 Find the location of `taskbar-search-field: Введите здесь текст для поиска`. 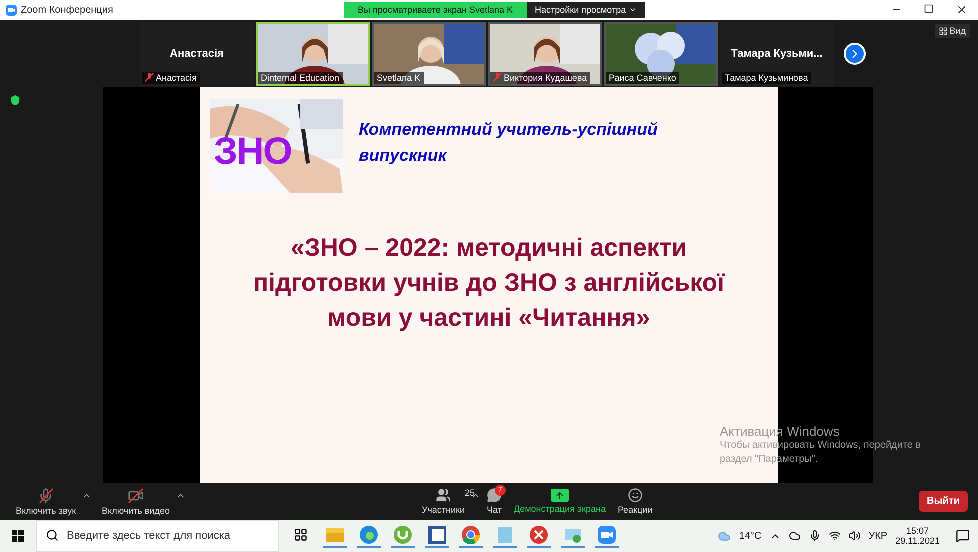

taskbar-search-field: Введите здесь текст для поиска is located at coordinates (157, 536).